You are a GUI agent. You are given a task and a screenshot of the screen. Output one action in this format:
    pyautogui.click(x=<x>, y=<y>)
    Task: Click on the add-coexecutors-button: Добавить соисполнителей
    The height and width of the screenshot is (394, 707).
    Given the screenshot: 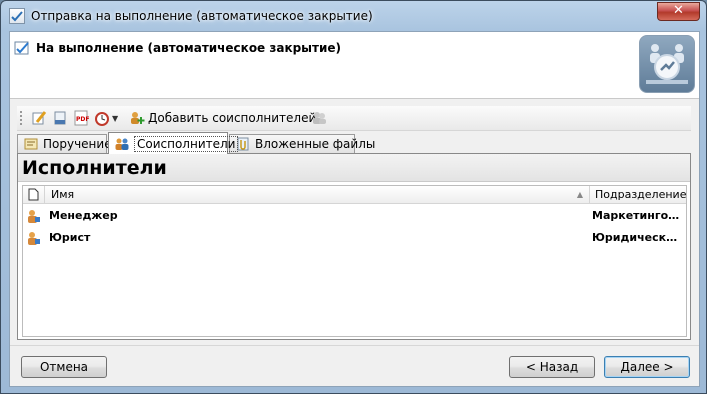 What is the action you would take?
    pyautogui.click(x=222, y=118)
    